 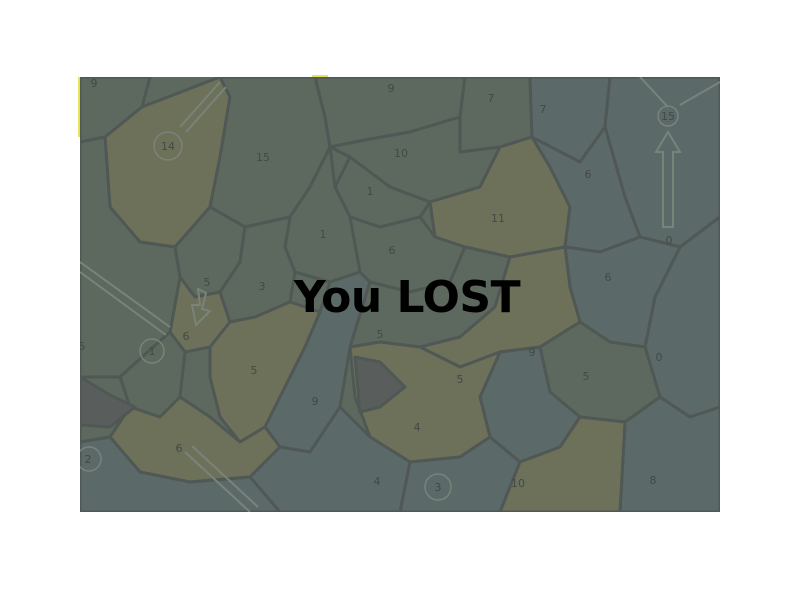 I want to click on game-over-message: You LOST, so click(x=407, y=297).